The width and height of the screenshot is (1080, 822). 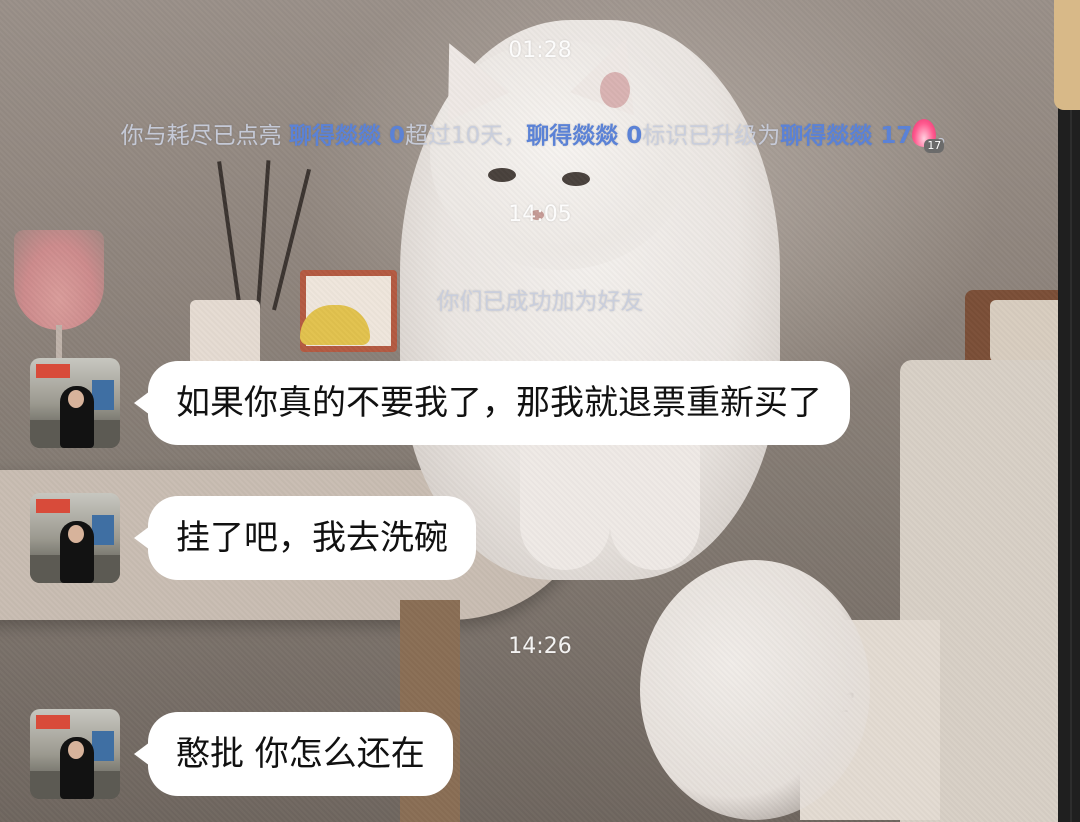 What do you see at coordinates (990, 591) in the screenshot?
I see `side-table` at bounding box center [990, 591].